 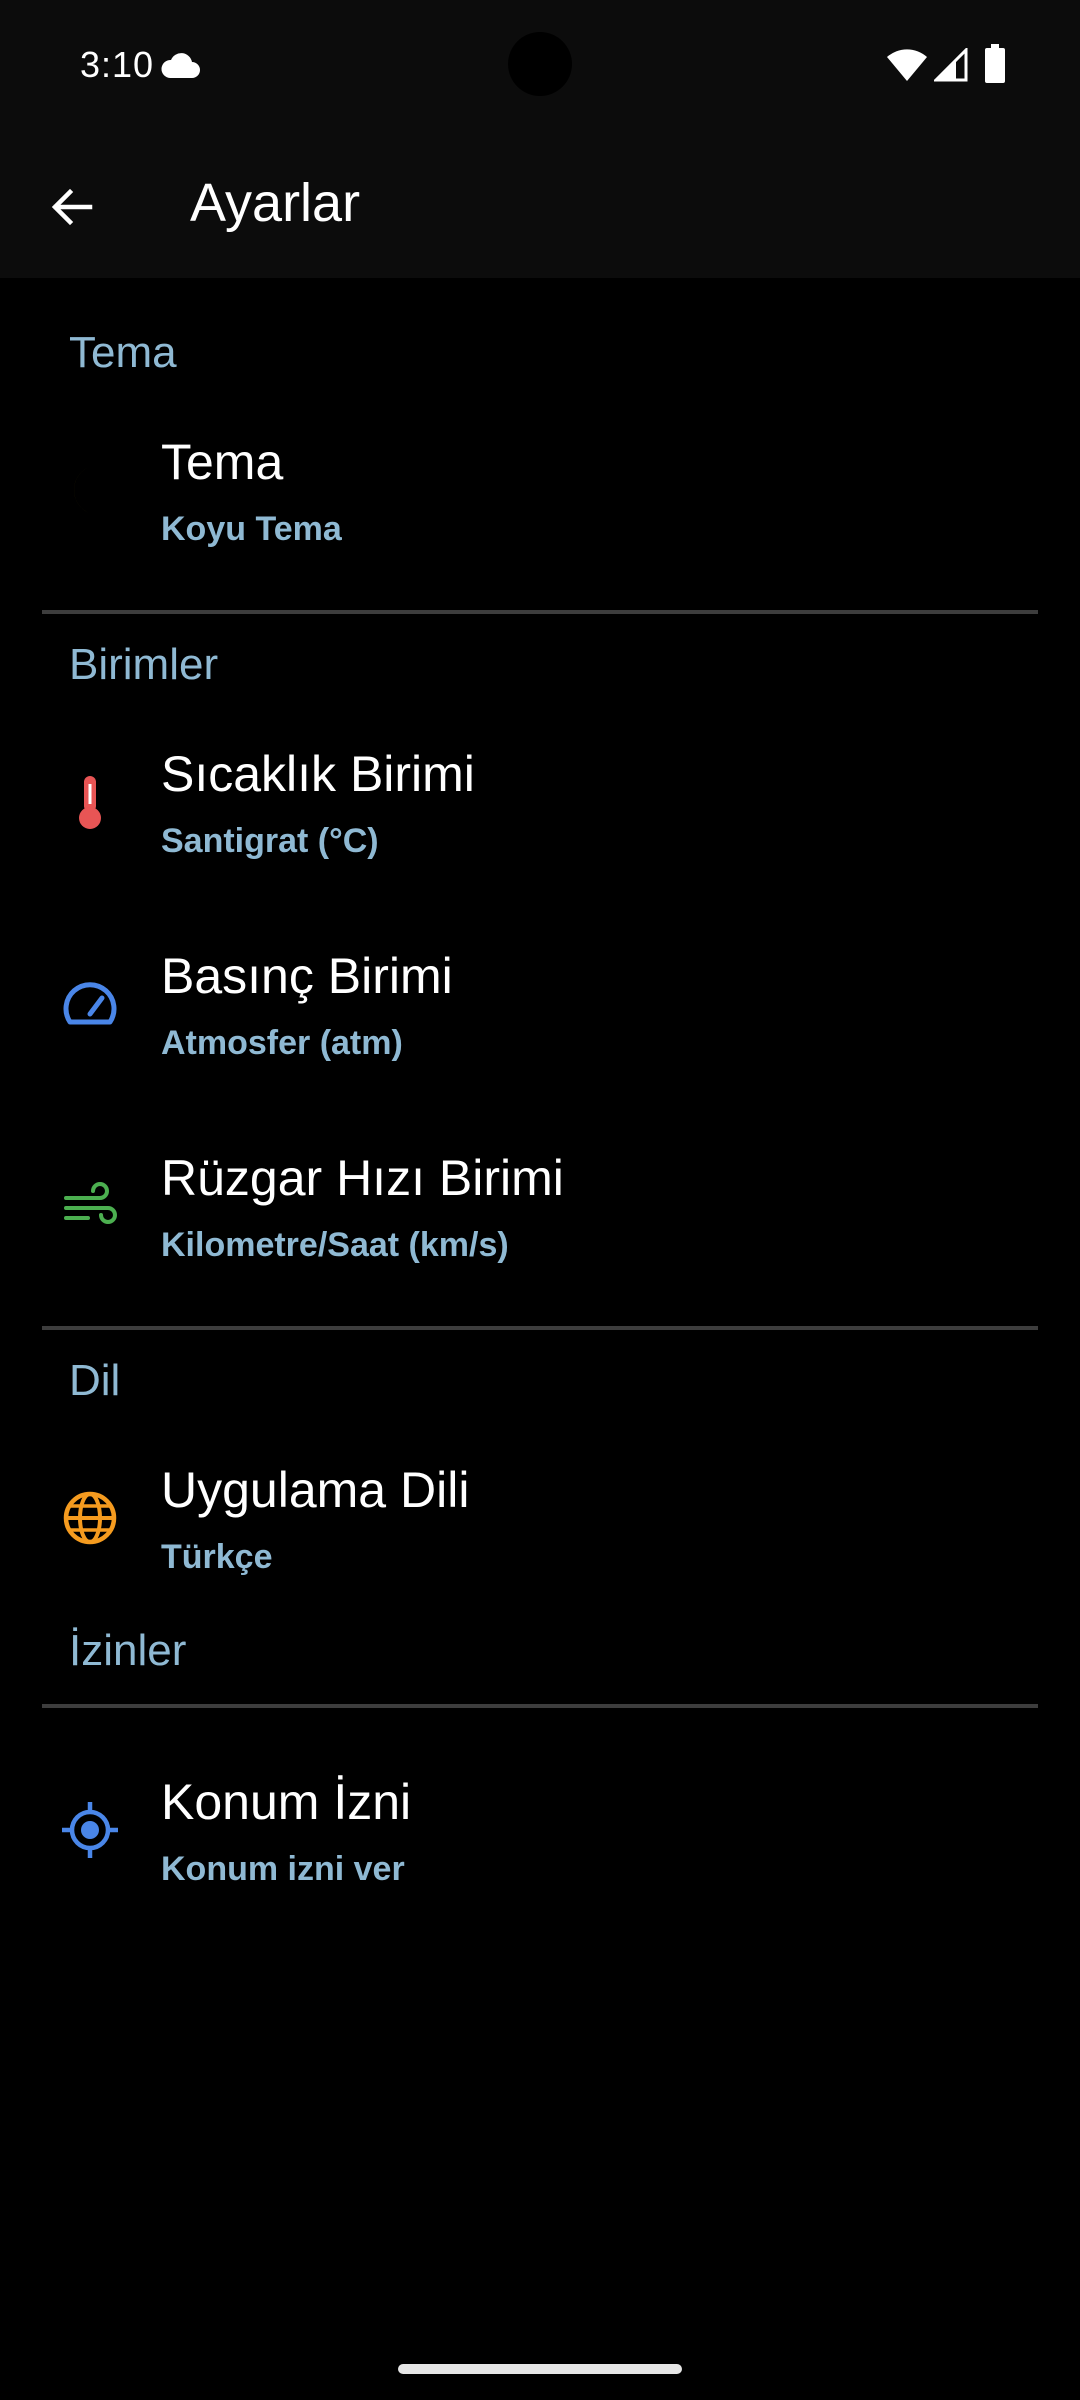 I want to click on setting-item-wind-speed-unit: Rüzgar Hızı Birimi Kilometre/Saat (km/s), so click(x=540, y=1206).